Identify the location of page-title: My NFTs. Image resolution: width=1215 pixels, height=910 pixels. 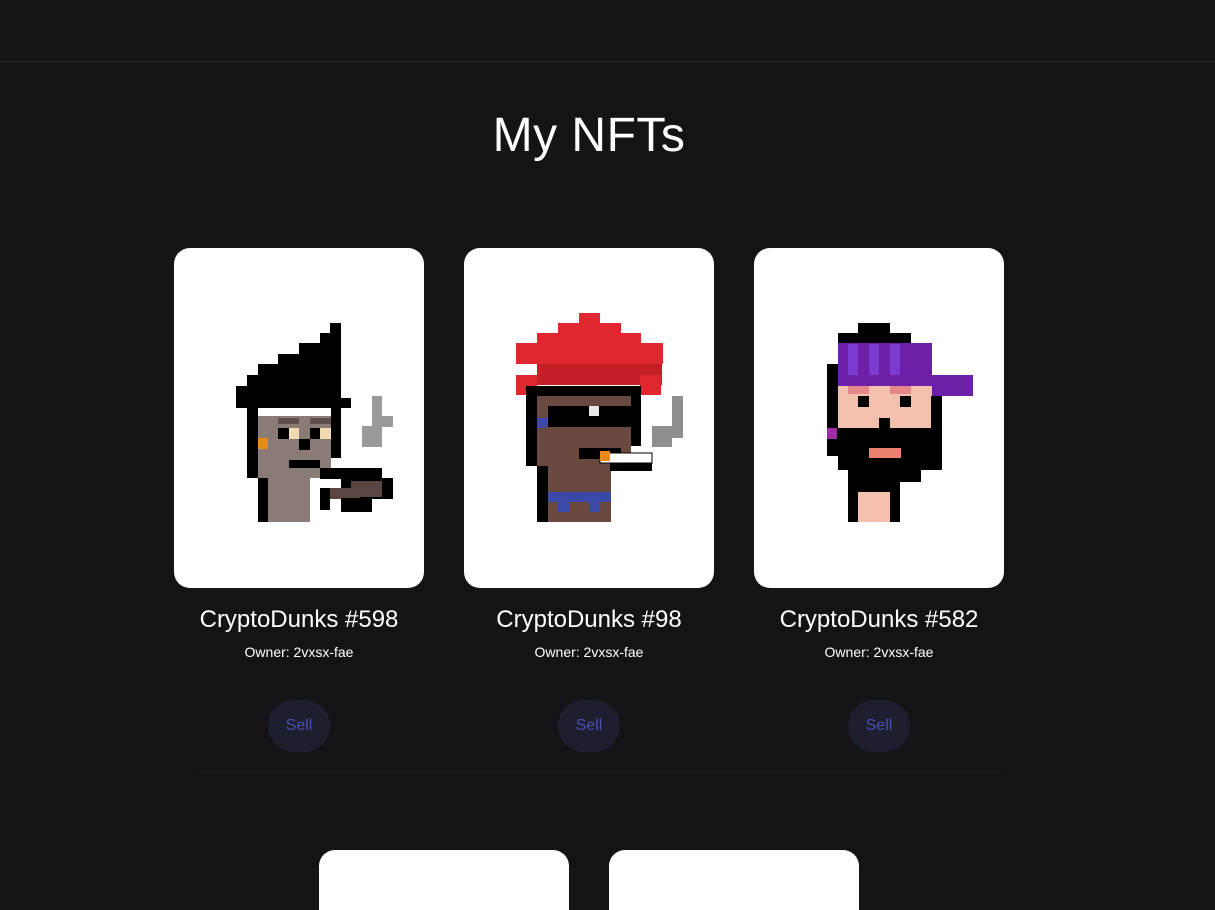
(589, 135).